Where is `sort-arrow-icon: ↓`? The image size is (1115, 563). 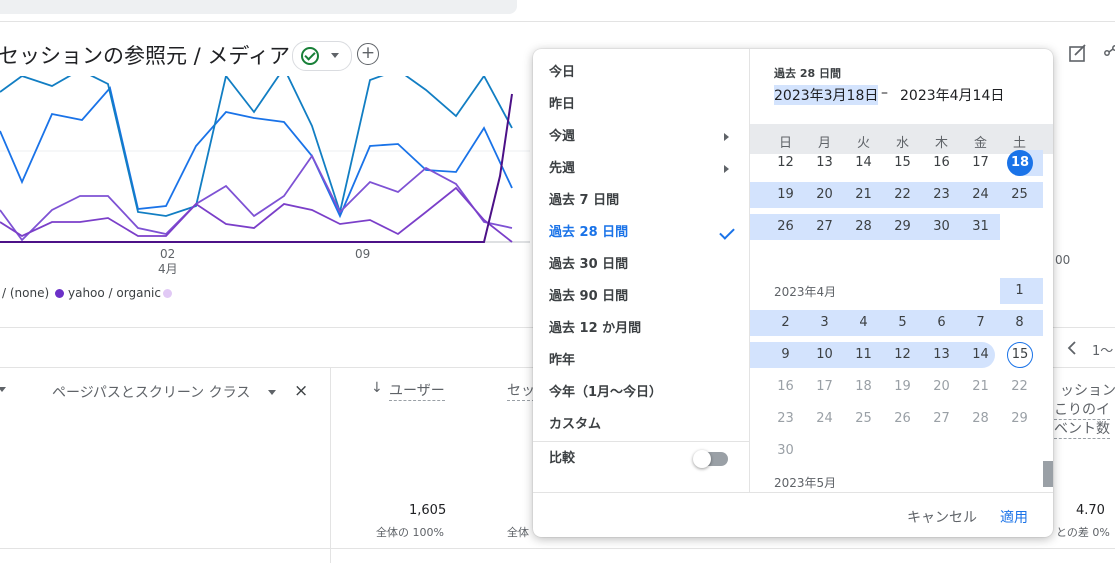
sort-arrow-icon: ↓ is located at coordinates (377, 388).